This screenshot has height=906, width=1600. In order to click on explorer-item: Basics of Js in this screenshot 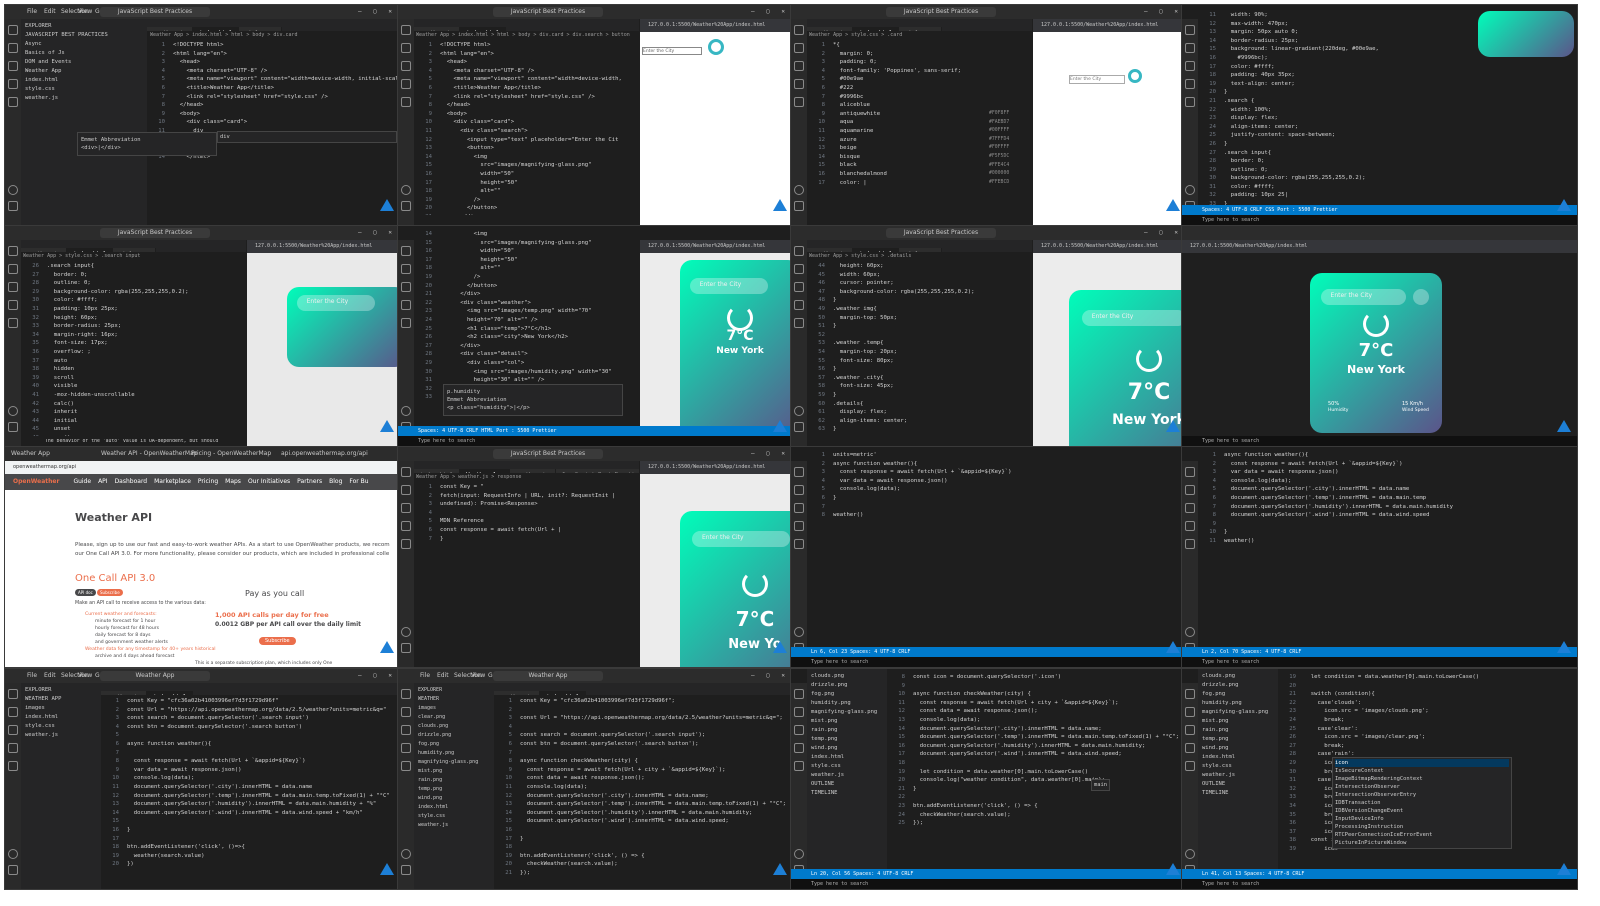, I will do `click(84, 53)`.